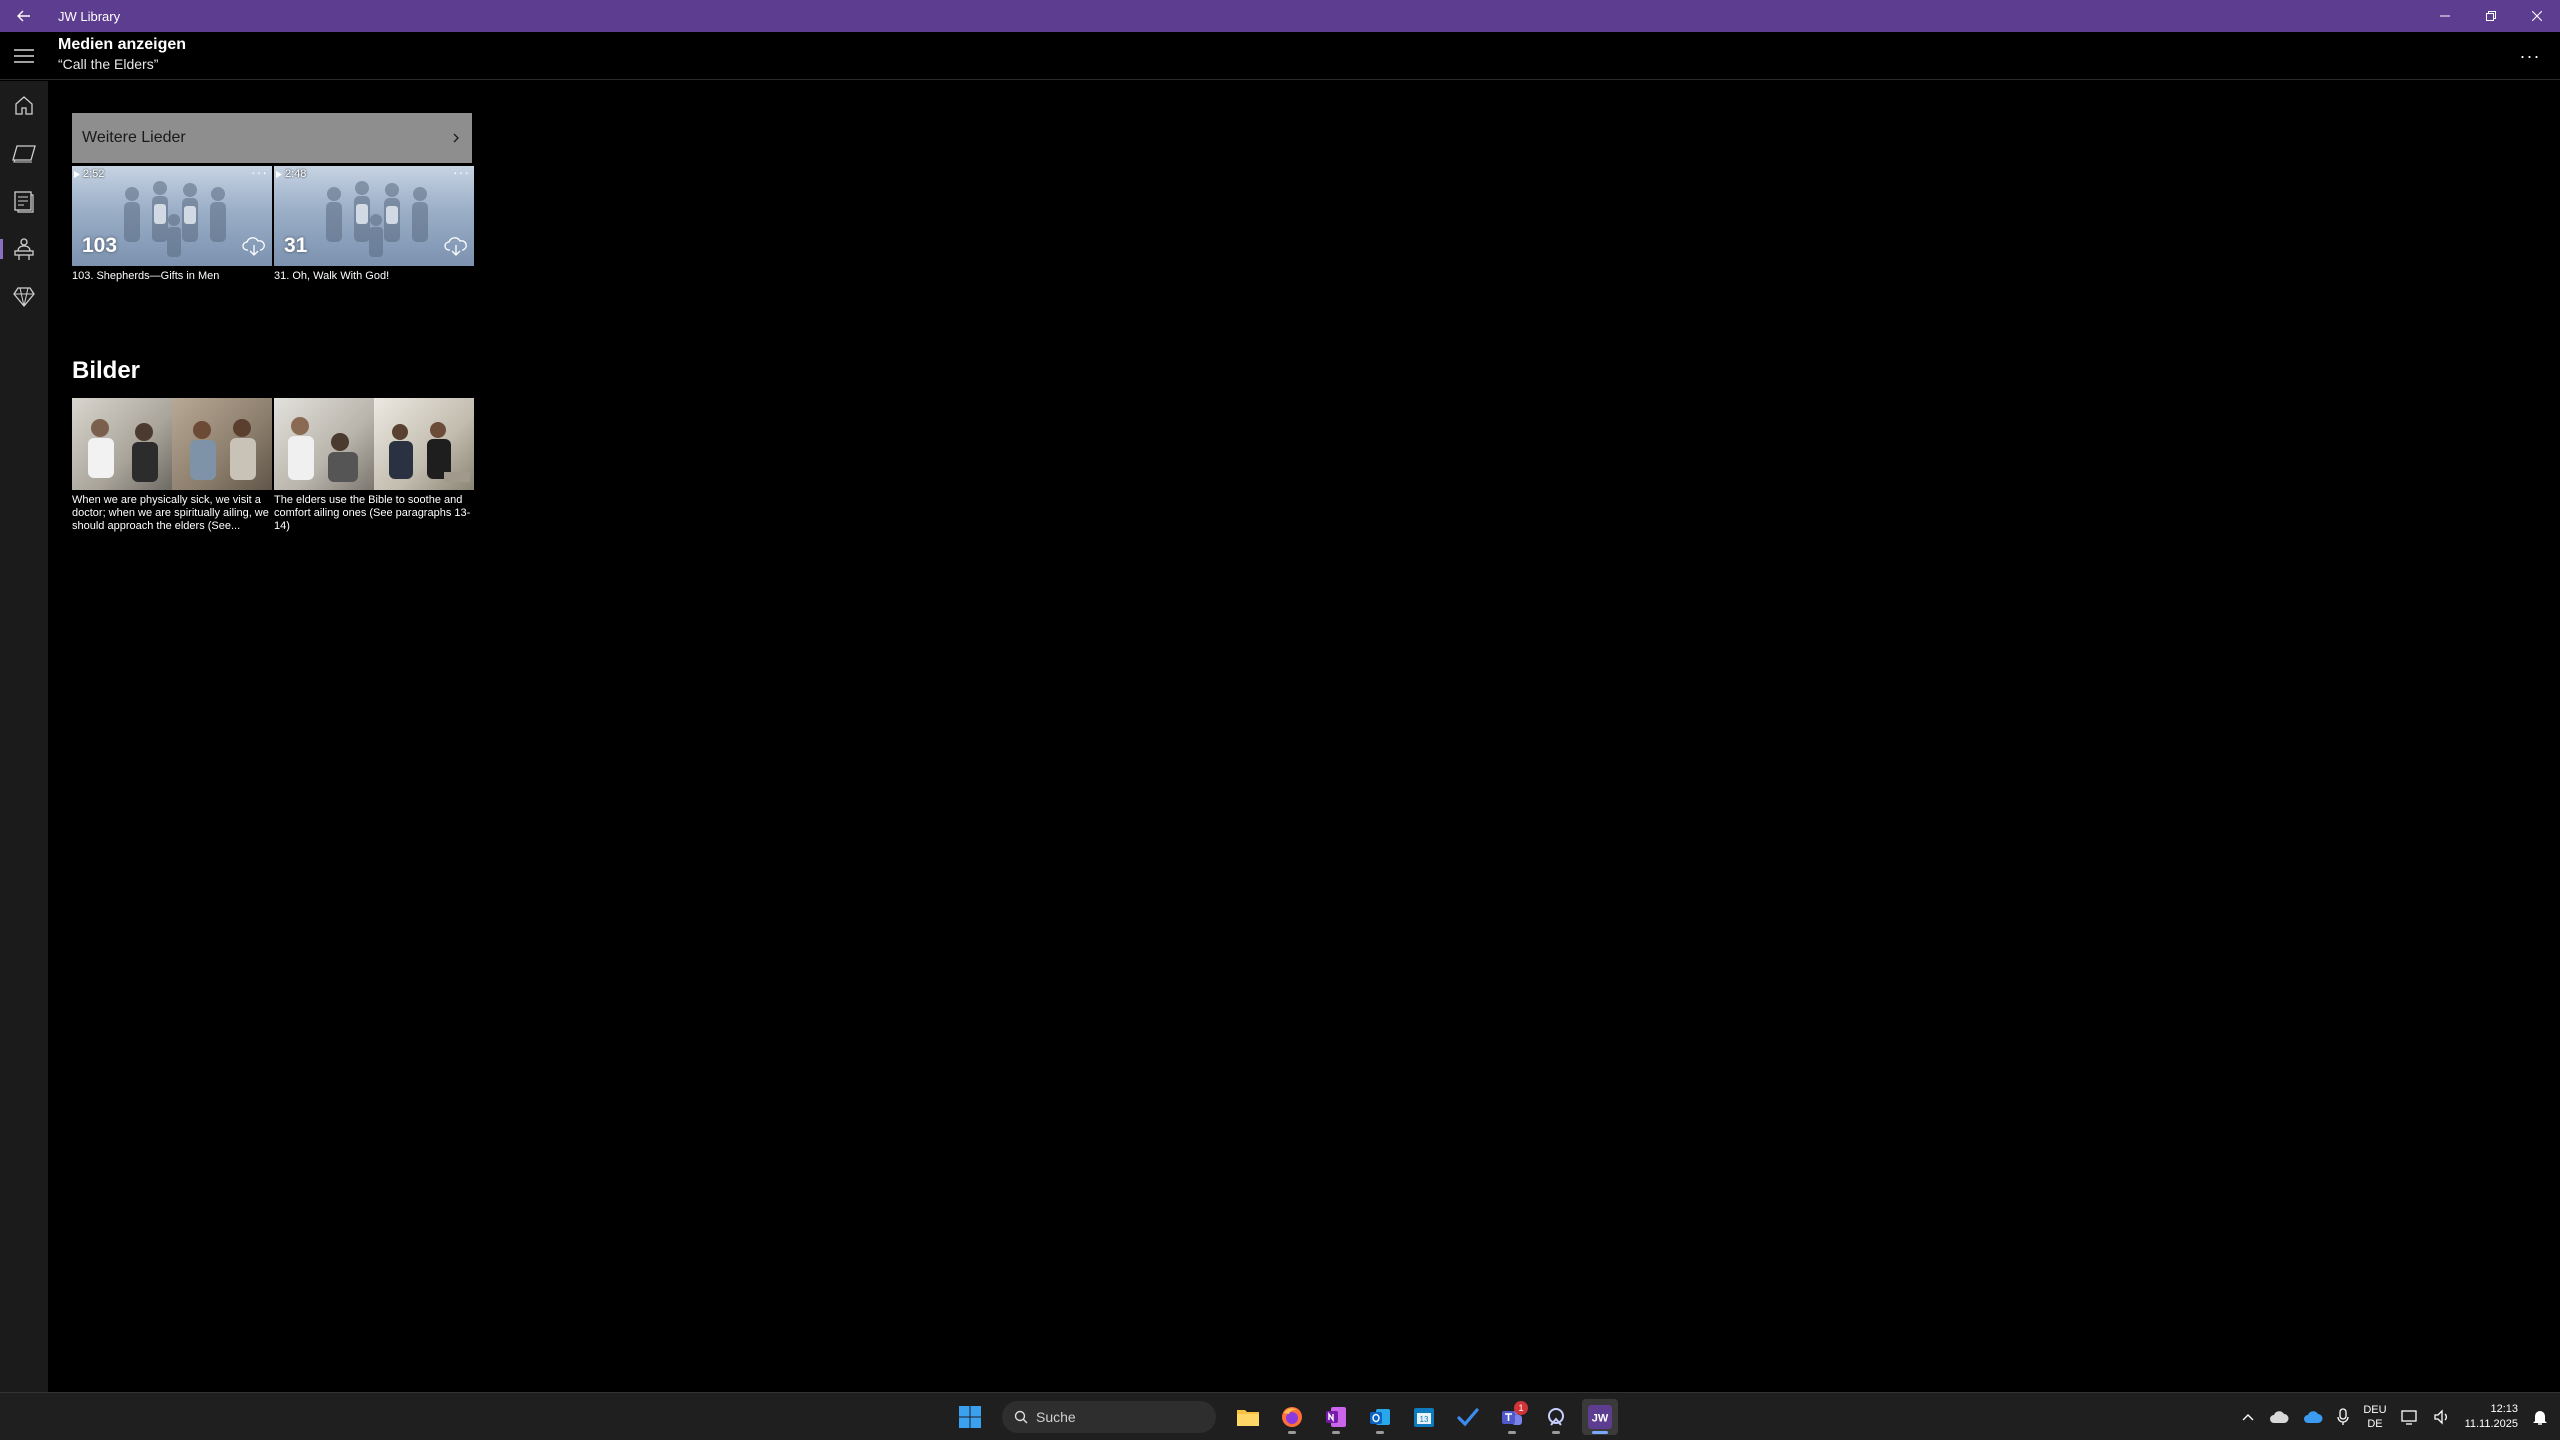 Image resolution: width=2560 pixels, height=1440 pixels. Describe the element at coordinates (106, 370) in the screenshot. I see `section-title-images: Bilder` at that location.